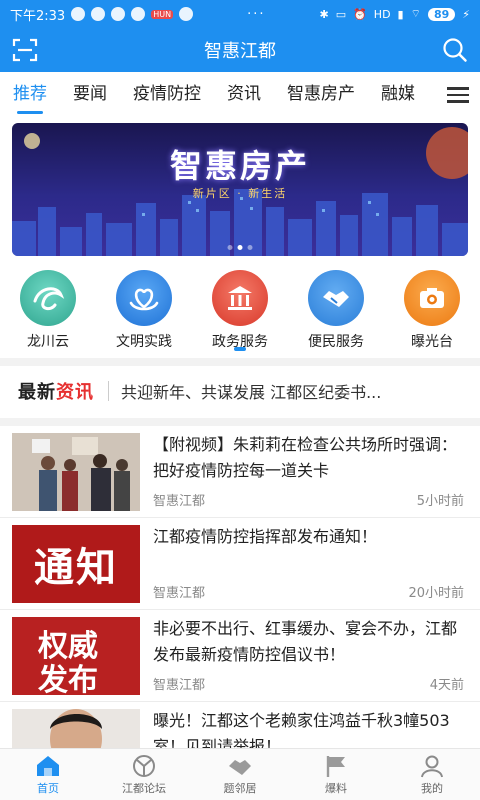  I want to click on scan-icon, so click(25, 50).